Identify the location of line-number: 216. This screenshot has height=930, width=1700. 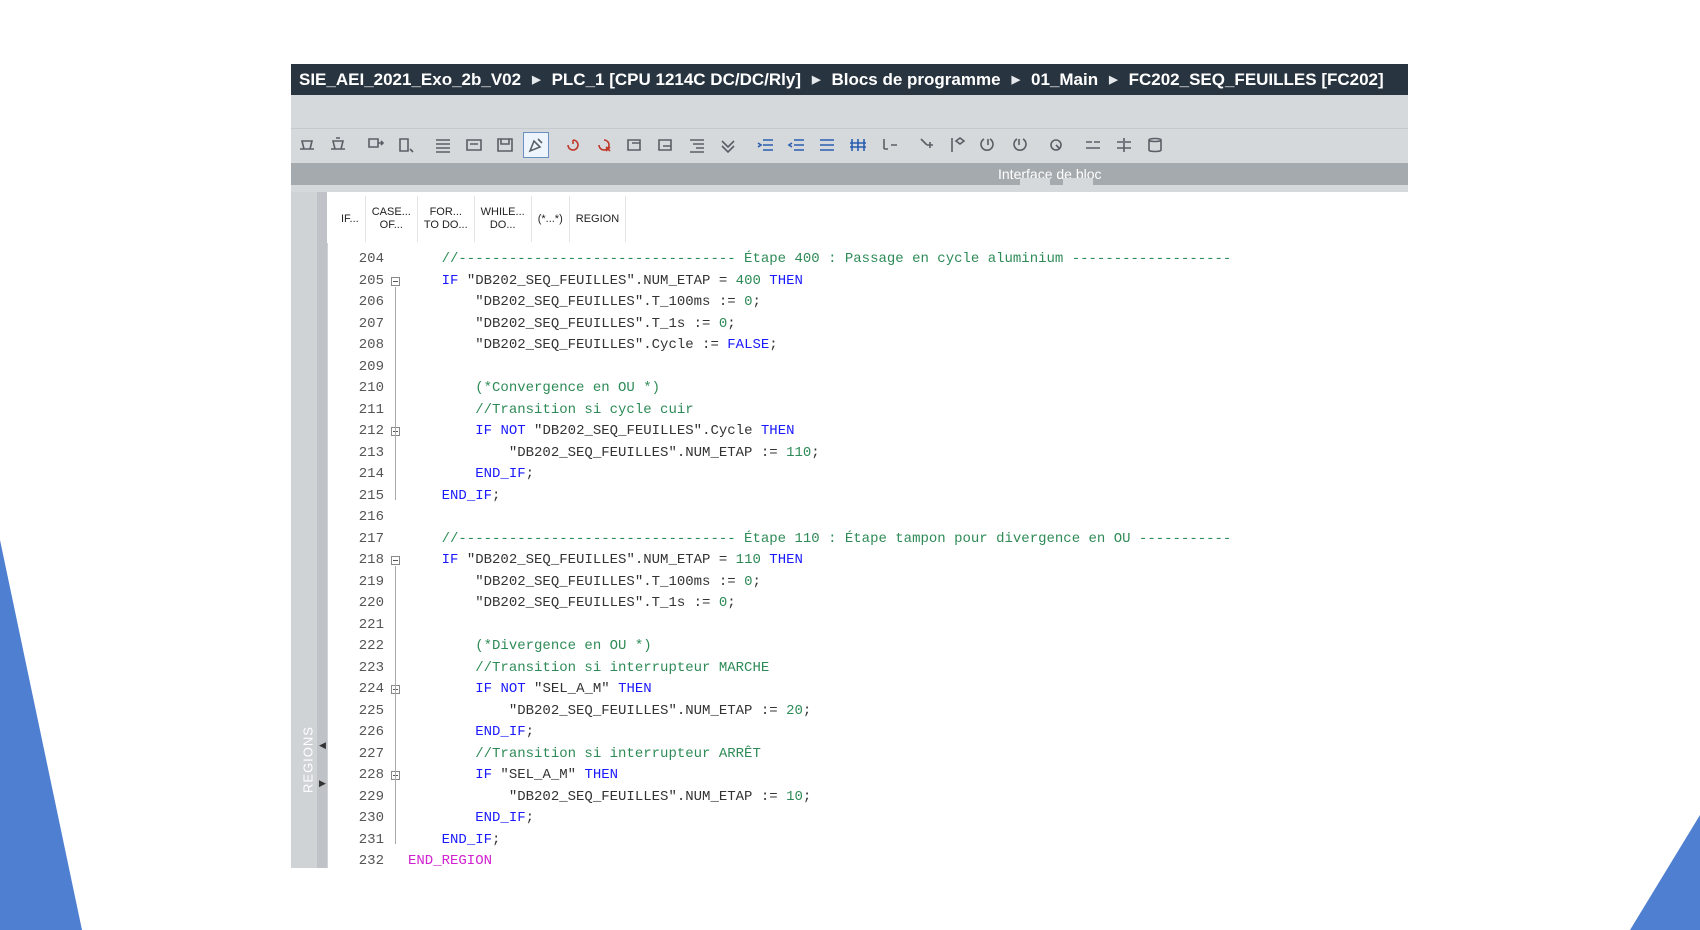
(371, 517).